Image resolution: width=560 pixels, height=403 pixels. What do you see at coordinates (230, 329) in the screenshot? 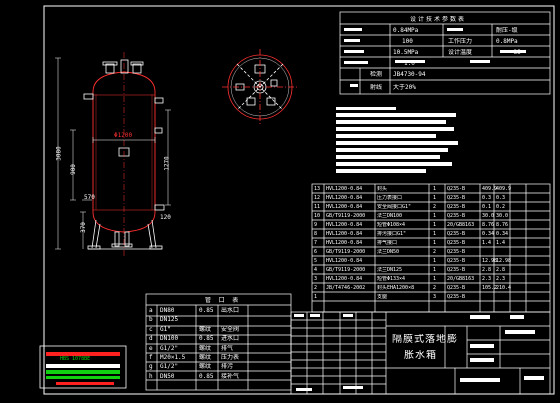
I see `nozzle-cell-use: 安全阀` at bounding box center [230, 329].